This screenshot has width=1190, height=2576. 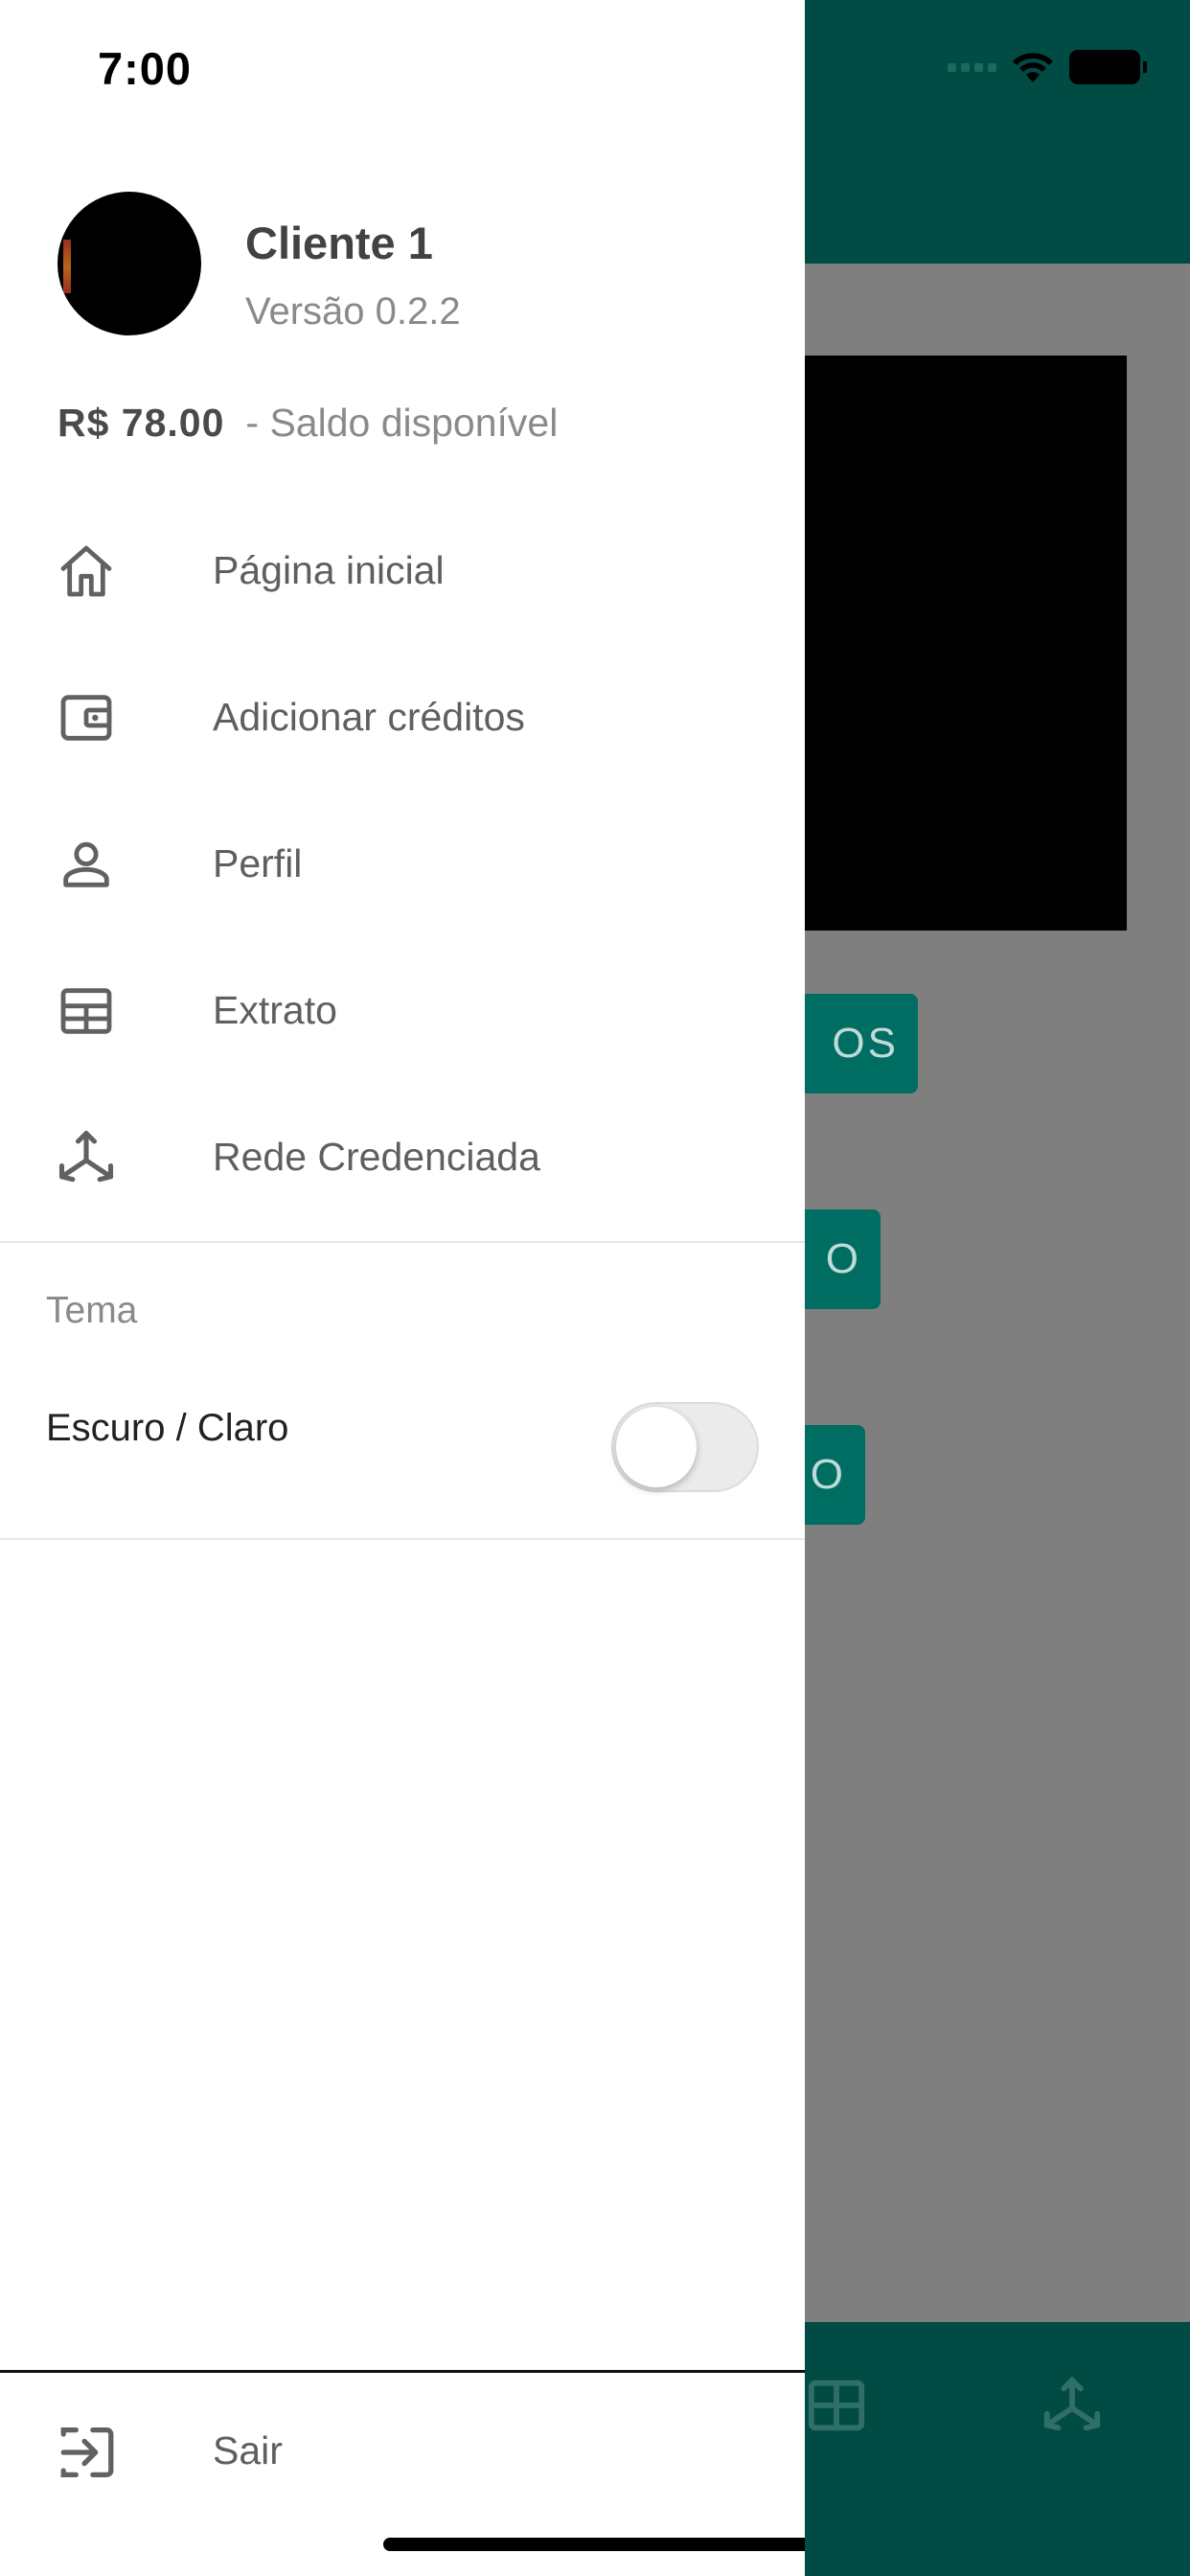 I want to click on app-version: Versão 0.2.2, so click(x=353, y=311).